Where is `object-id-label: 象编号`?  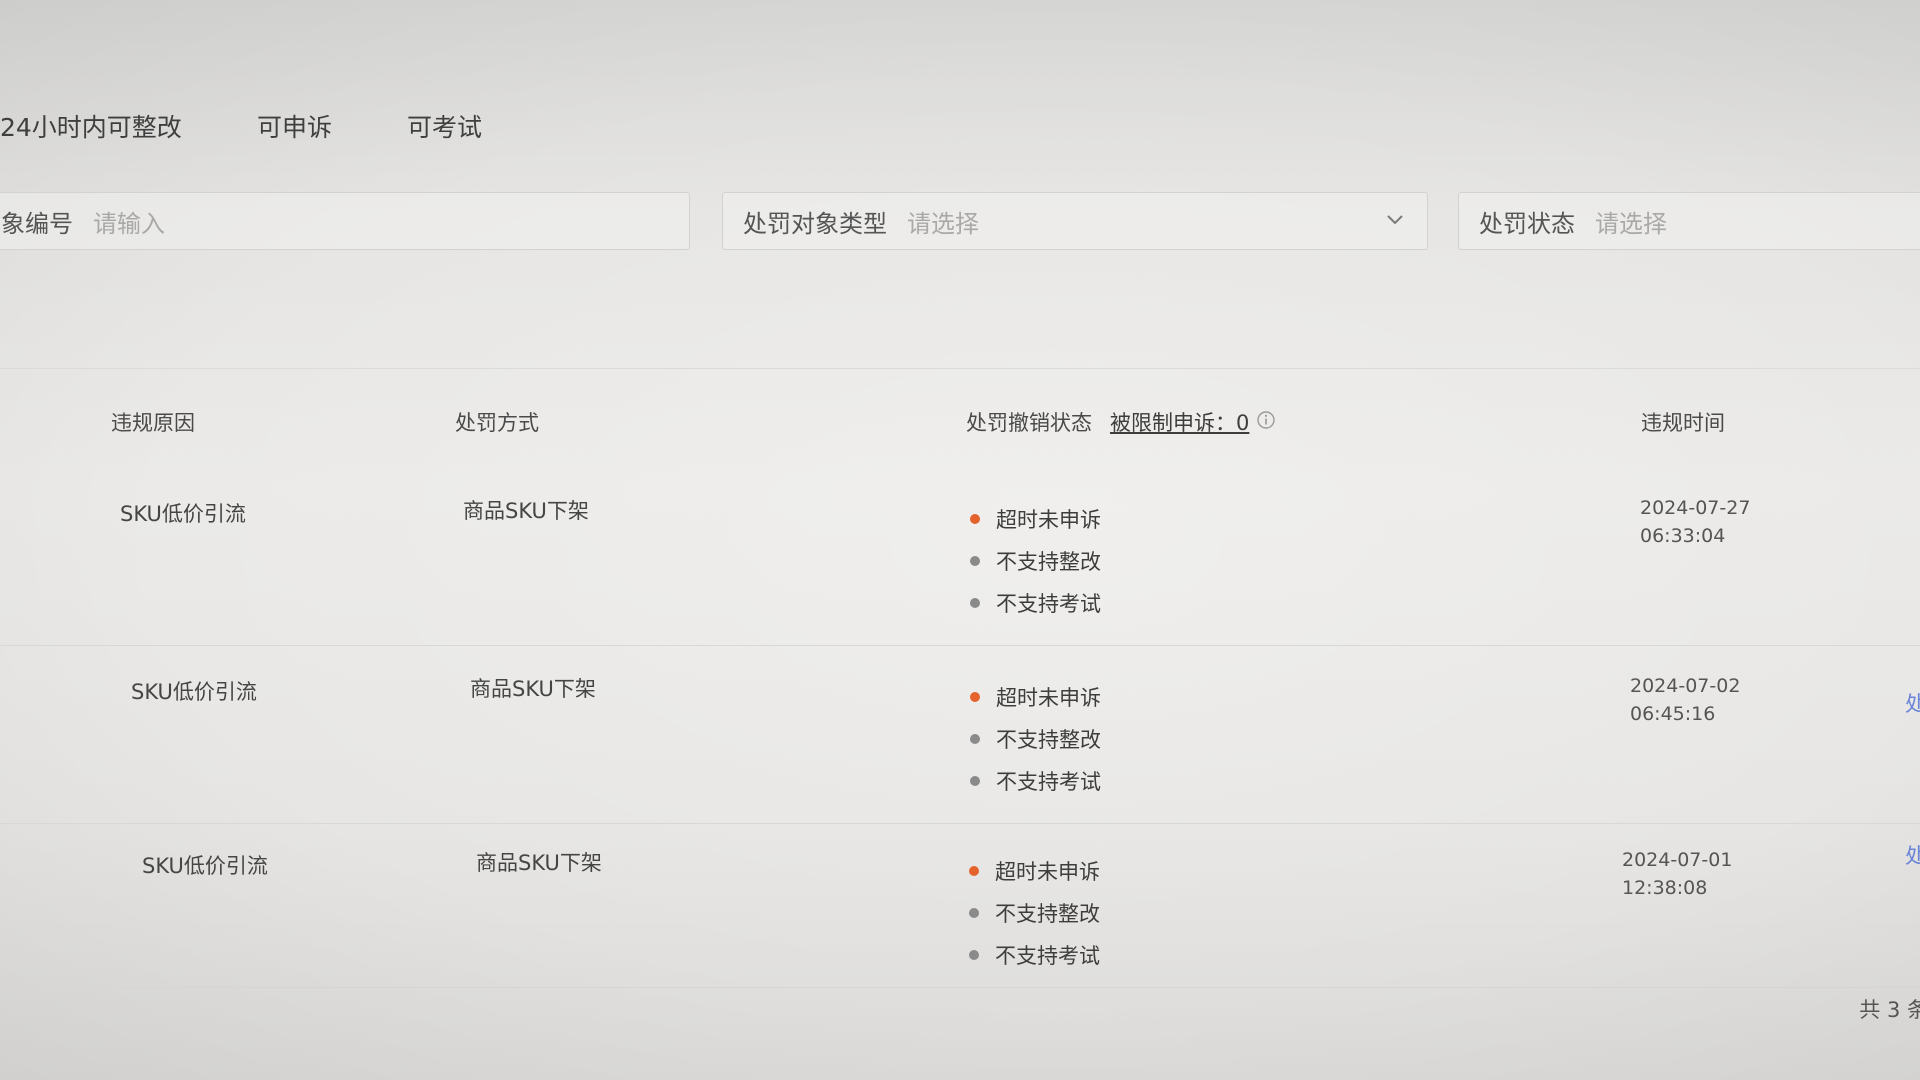 object-id-label: 象编号 is located at coordinates (37, 223).